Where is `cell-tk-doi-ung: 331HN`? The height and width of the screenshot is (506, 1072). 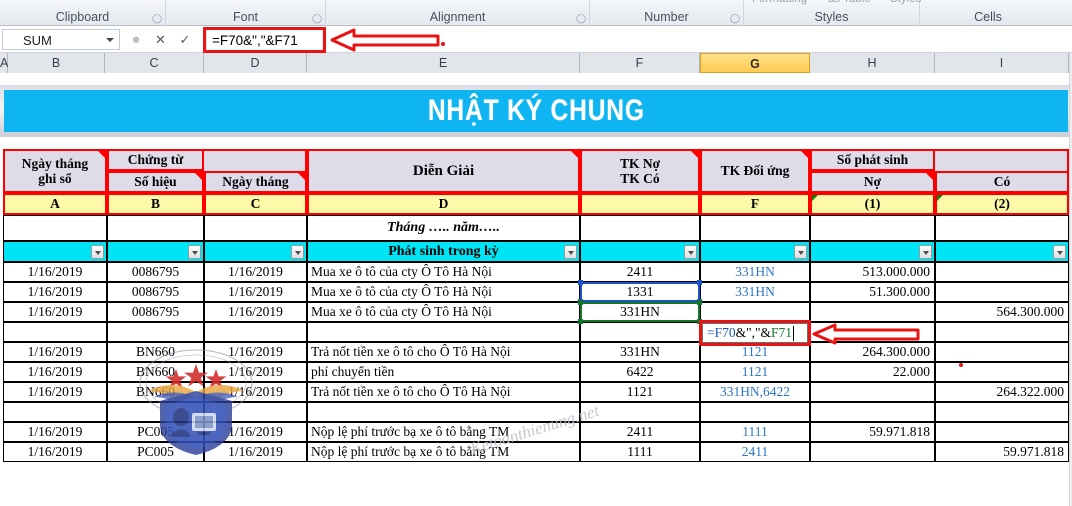
cell-tk-doi-ung: 331HN is located at coordinates (755, 292).